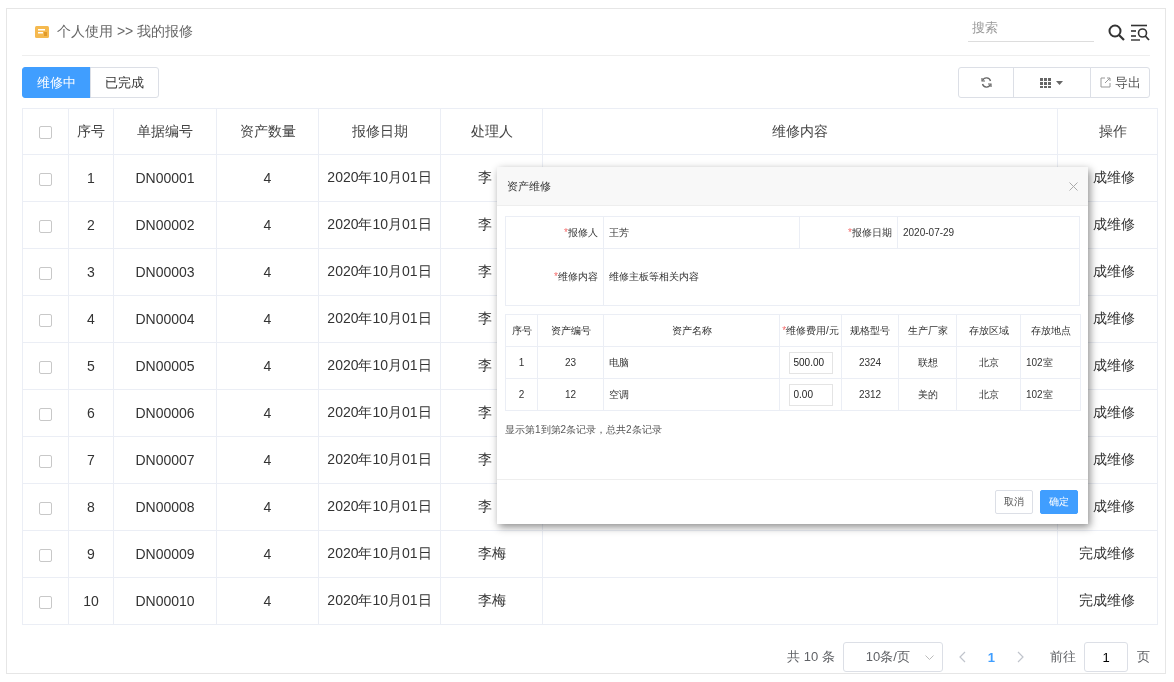  What do you see at coordinates (570, 330) in the screenshot?
I see `column-header: 资产编号` at bounding box center [570, 330].